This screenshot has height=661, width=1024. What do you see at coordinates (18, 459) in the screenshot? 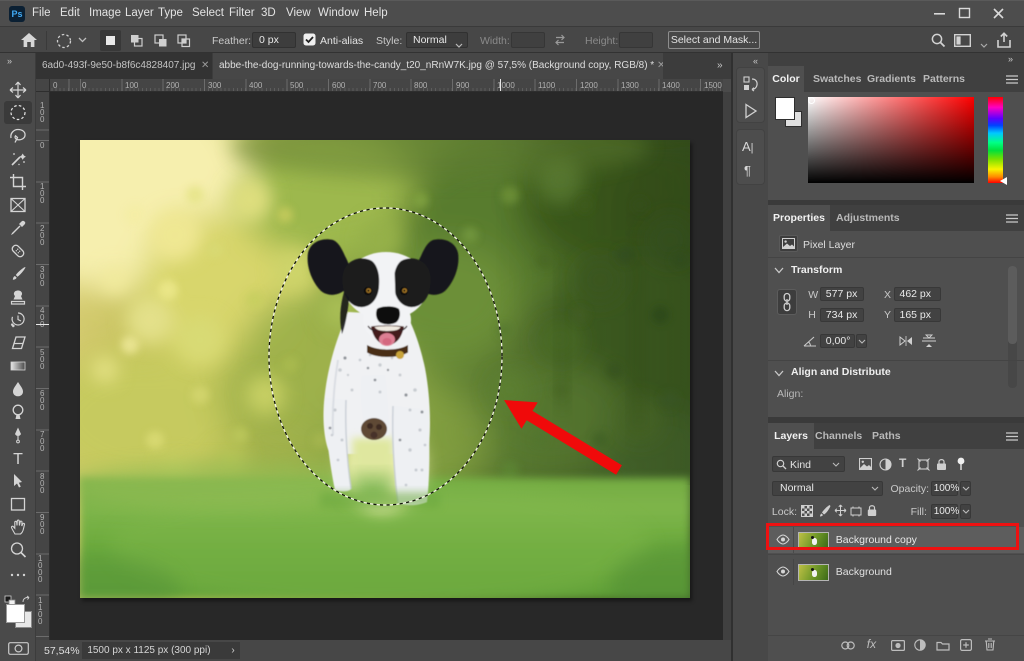
I see `svg-text: T` at bounding box center [18, 459].